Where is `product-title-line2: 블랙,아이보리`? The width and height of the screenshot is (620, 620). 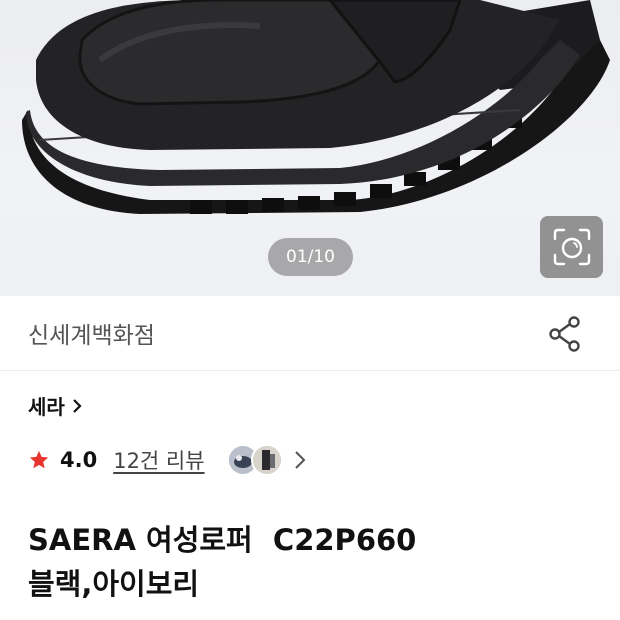 product-title-line2: 블랙,아이보리 is located at coordinates (114, 584).